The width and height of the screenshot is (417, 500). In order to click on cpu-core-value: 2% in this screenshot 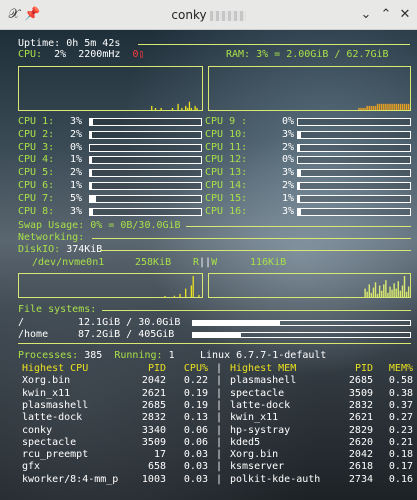, I will do `click(75, 134)`.